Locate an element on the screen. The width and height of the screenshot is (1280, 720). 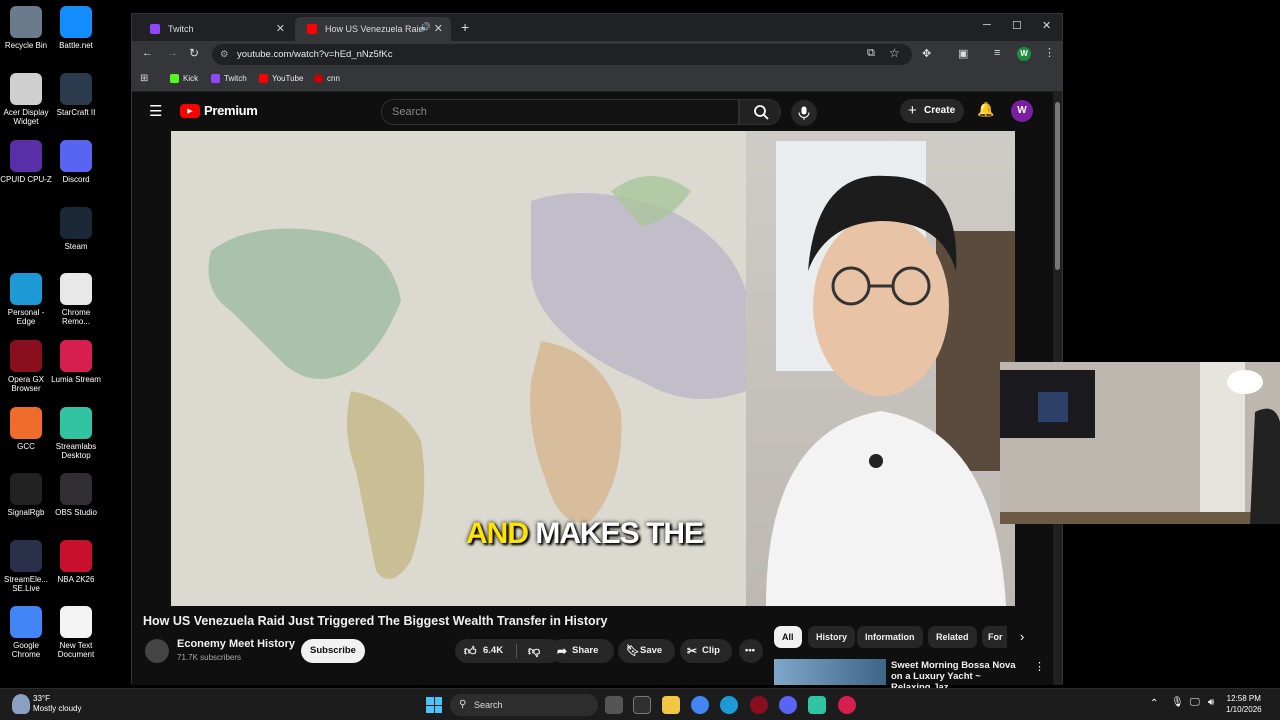
desktop-icon: OBS Studio is located at coordinates (76, 495).